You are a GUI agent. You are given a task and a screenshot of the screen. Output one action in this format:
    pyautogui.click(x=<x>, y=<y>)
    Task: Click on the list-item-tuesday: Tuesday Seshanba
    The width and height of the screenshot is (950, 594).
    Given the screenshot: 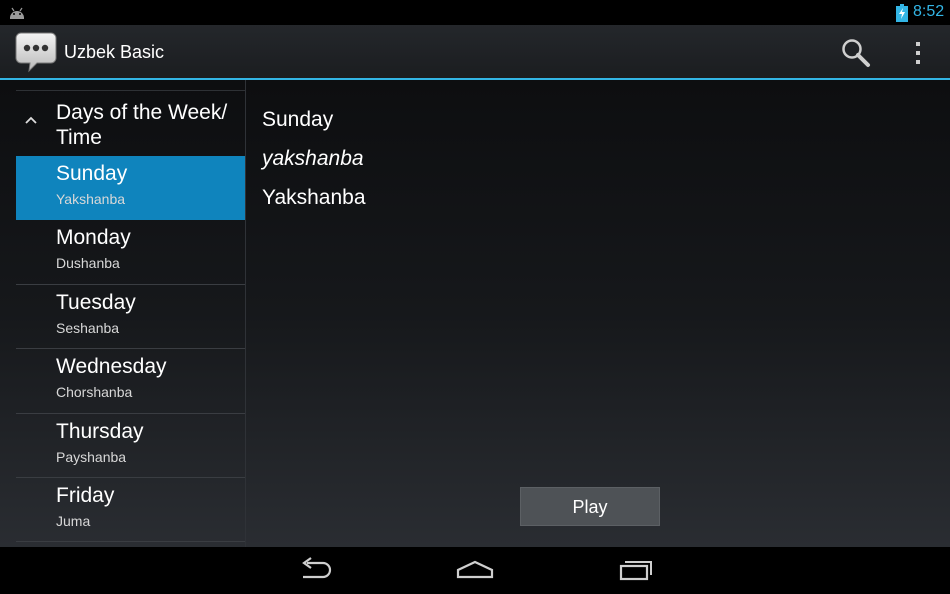 What is the action you would take?
    pyautogui.click(x=130, y=317)
    